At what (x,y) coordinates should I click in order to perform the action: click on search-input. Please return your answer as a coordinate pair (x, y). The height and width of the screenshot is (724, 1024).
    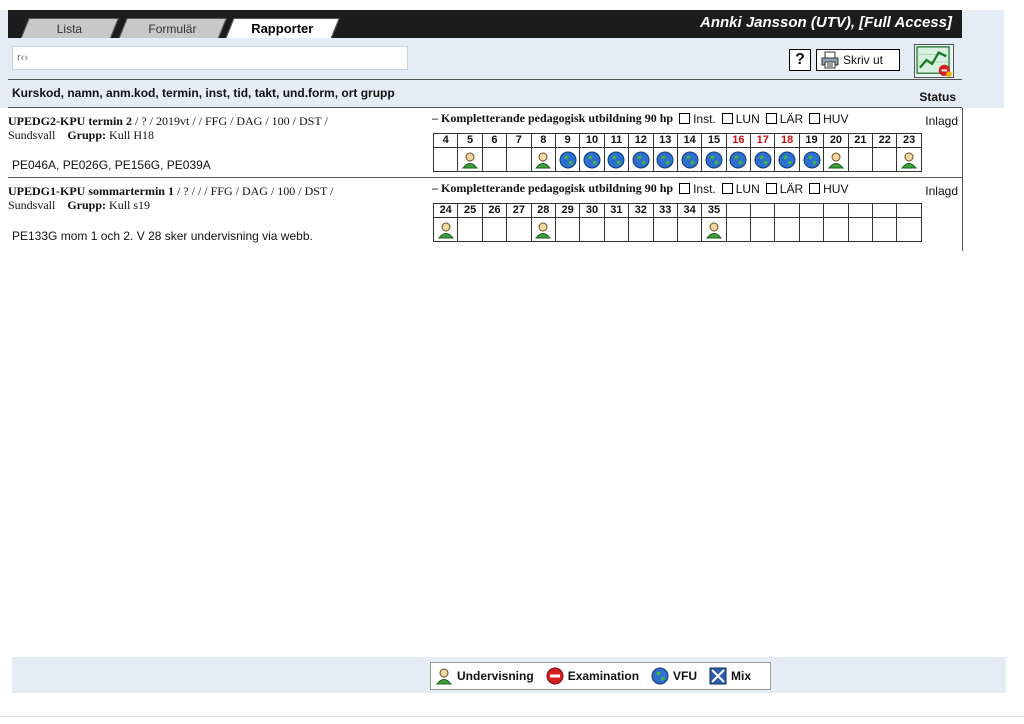
    Looking at the image, I should click on (210, 58).